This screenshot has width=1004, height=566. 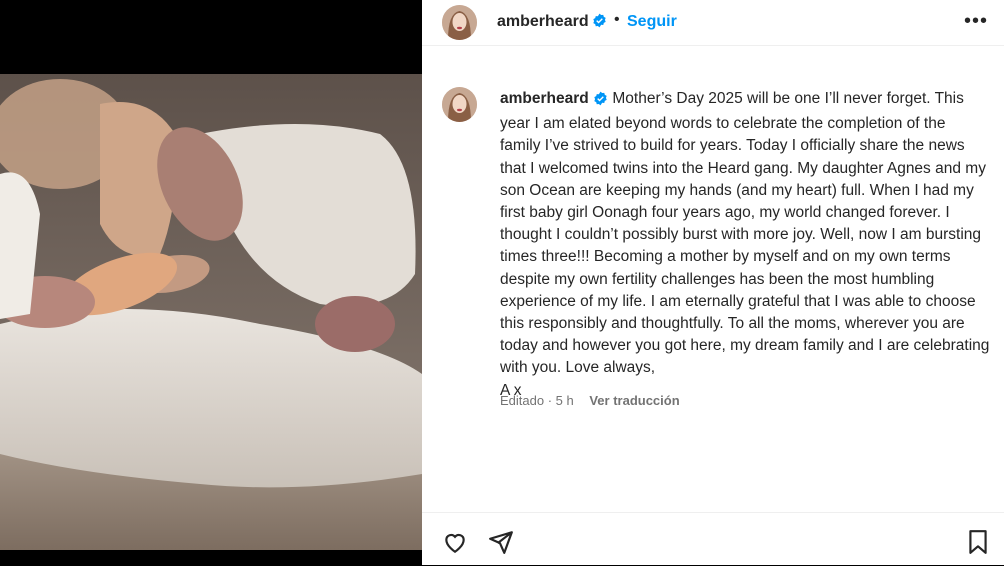 I want to click on post-meta: Editado · 5 h Ver traducción, so click(x=590, y=400).